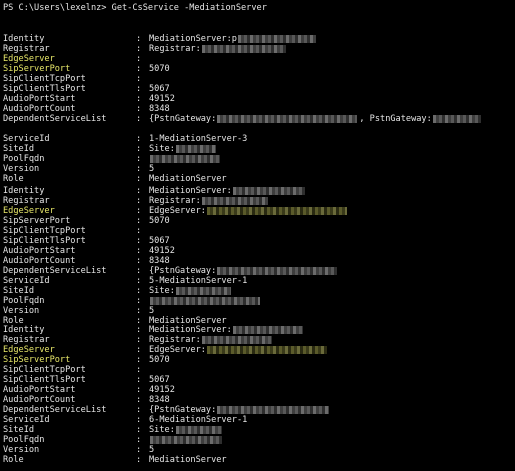 The height and width of the screenshot is (471, 515). Describe the element at coordinates (175, 201) in the screenshot. I see `property-value: Registrar:` at that location.